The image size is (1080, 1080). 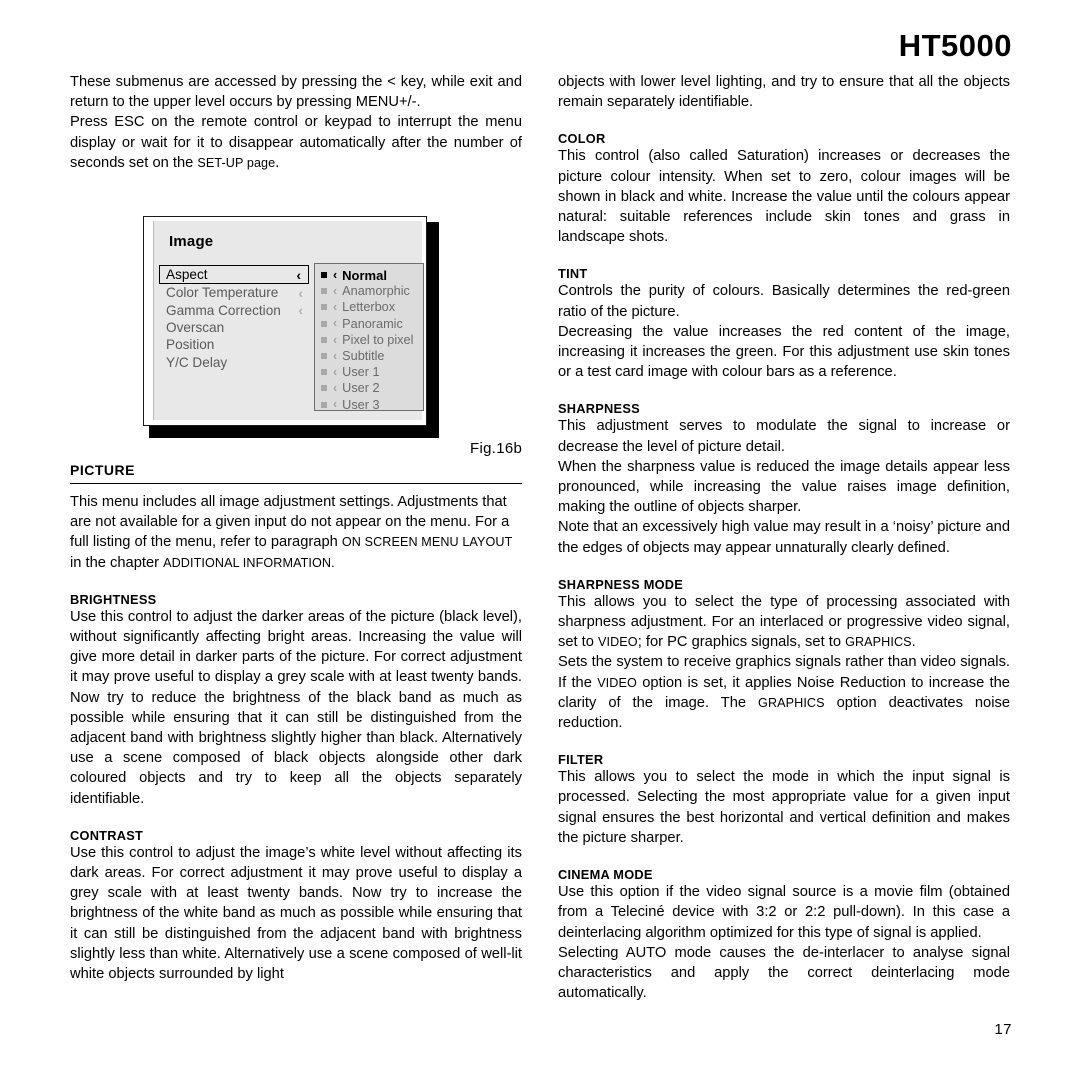 What do you see at coordinates (599, 409) in the screenshot?
I see `sharpness-heading: SHARPNESS` at bounding box center [599, 409].